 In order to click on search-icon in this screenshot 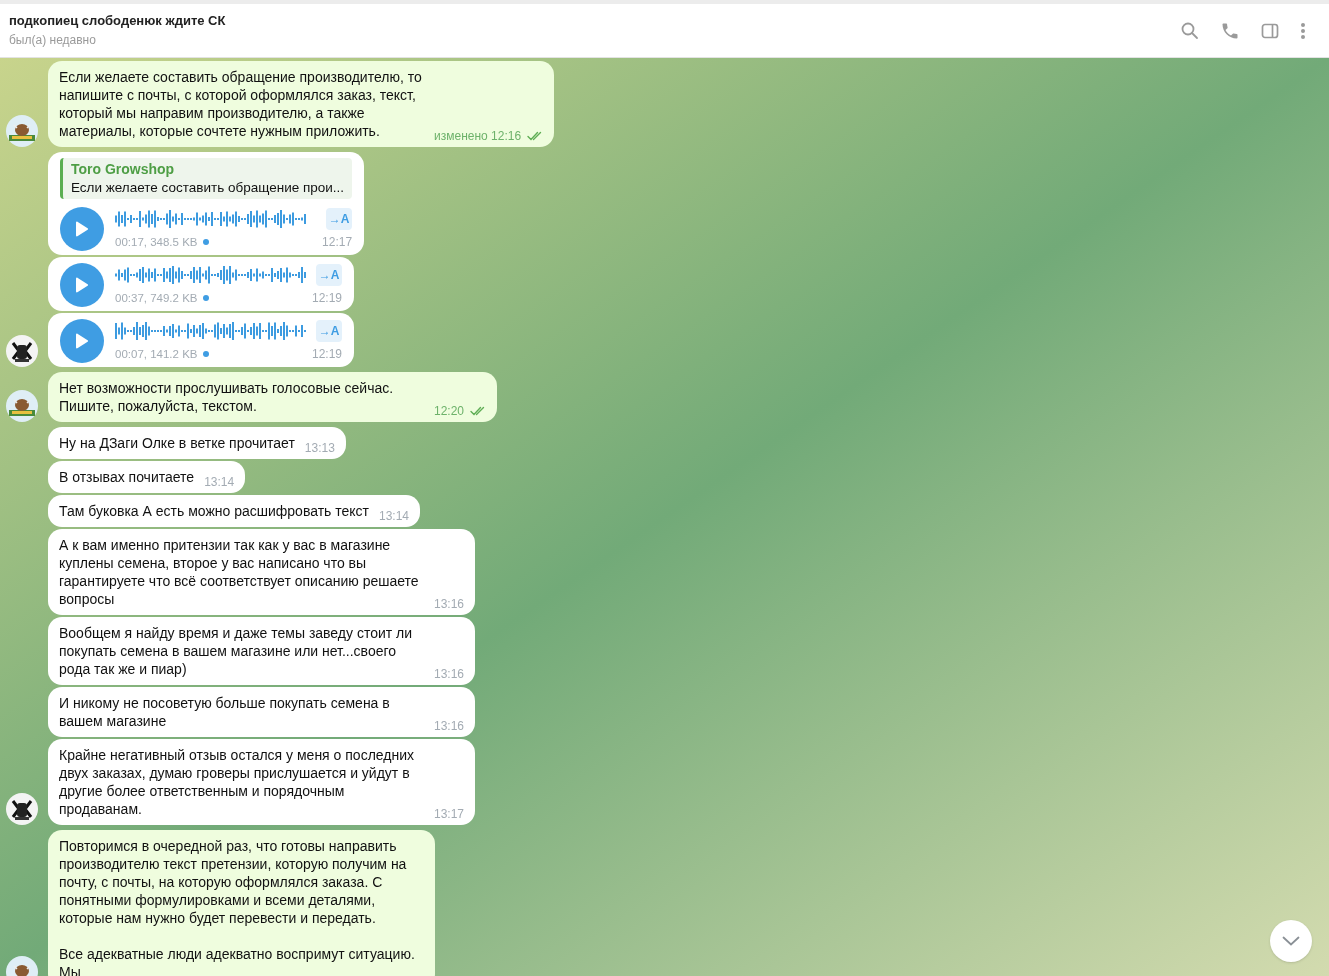, I will do `click(1190, 30)`.